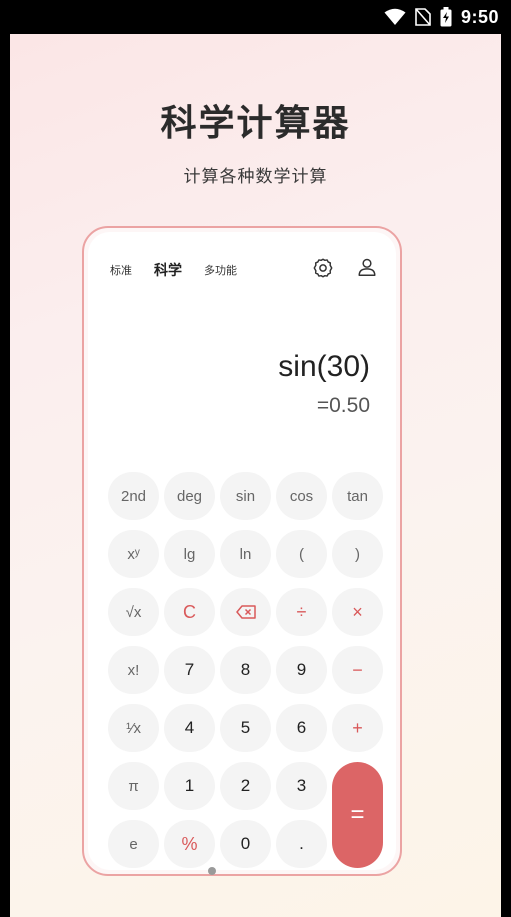  What do you see at coordinates (301, 844) in the screenshot?
I see `key-decimal: .` at bounding box center [301, 844].